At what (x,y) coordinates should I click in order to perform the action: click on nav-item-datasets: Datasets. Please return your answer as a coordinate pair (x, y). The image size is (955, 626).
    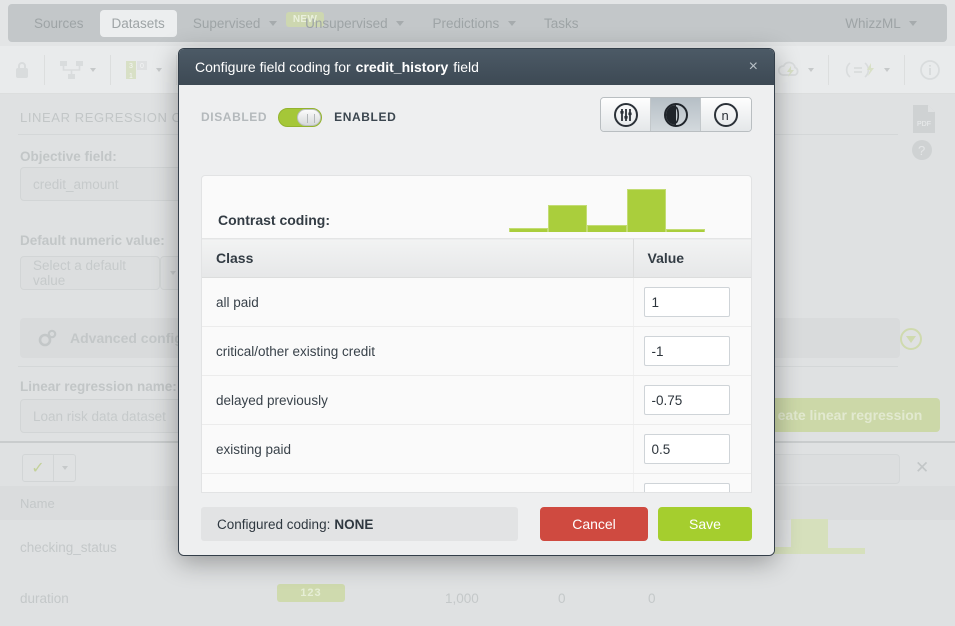
    Looking at the image, I should click on (138, 23).